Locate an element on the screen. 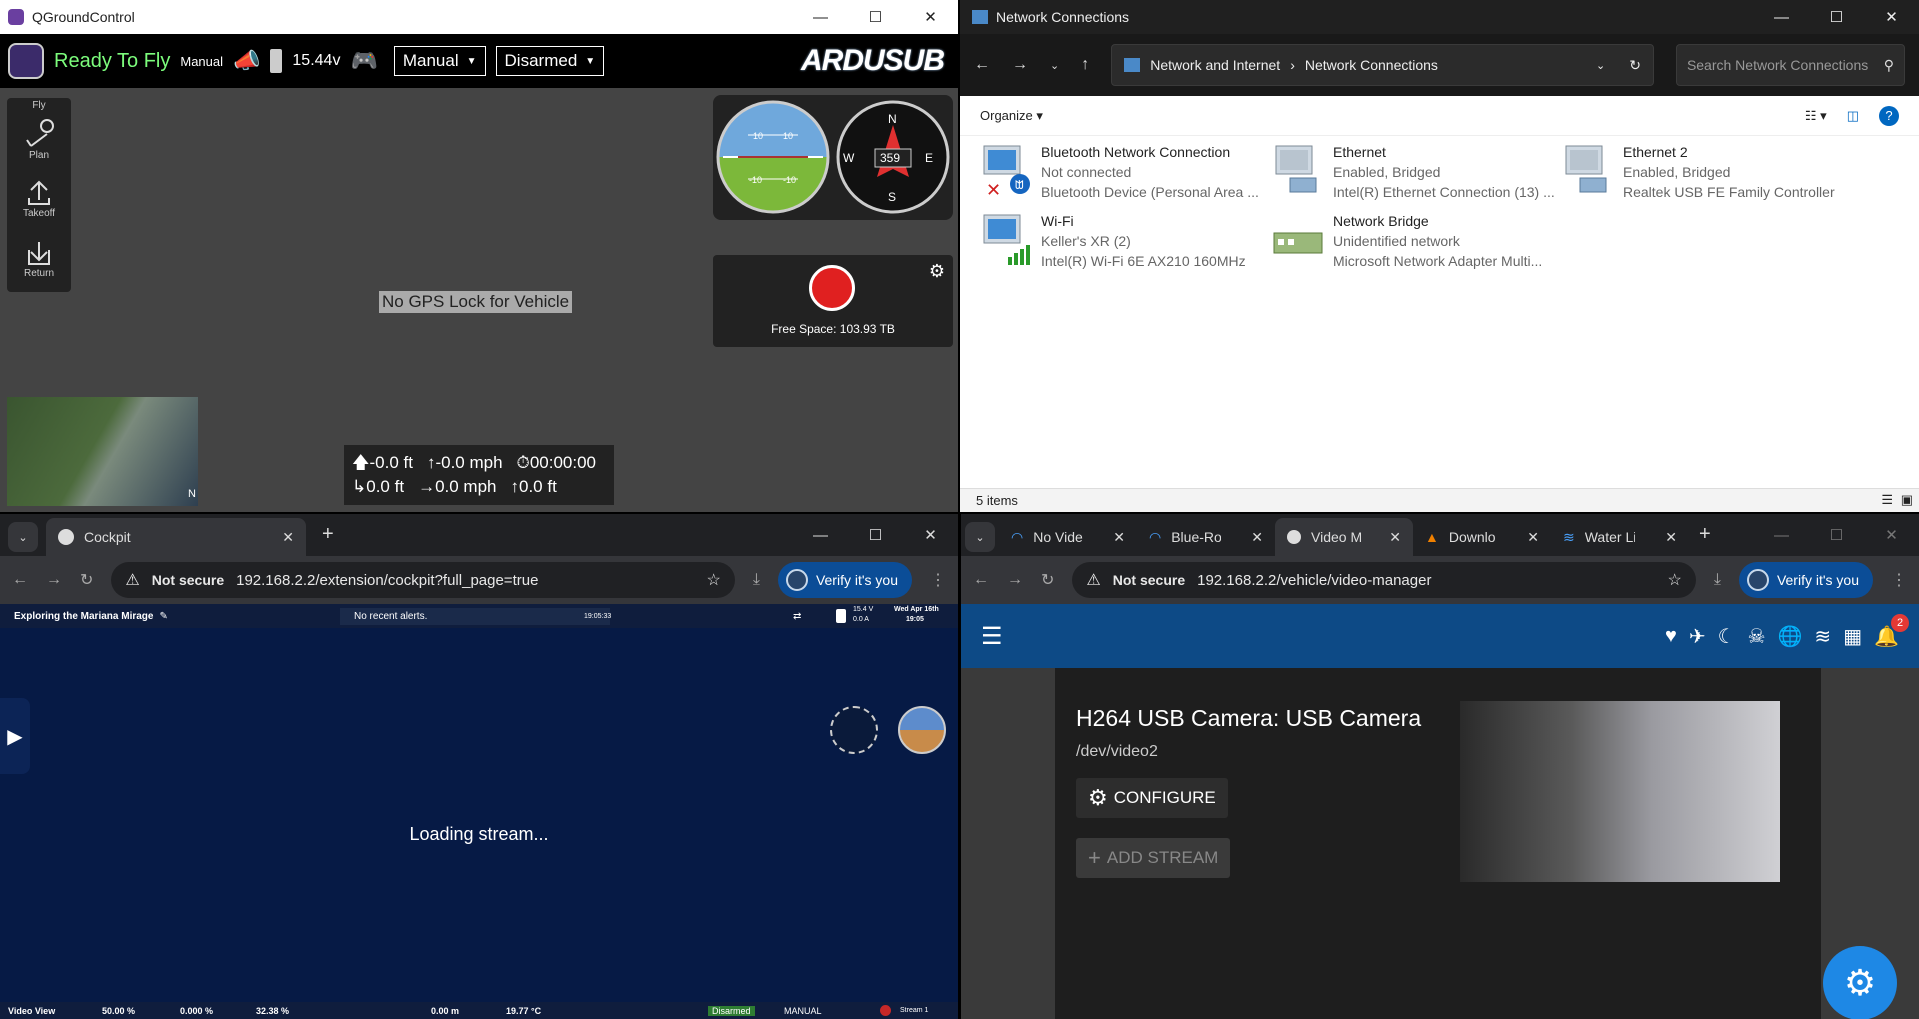  details-view-icon: ☰ is located at coordinates (1887, 500).